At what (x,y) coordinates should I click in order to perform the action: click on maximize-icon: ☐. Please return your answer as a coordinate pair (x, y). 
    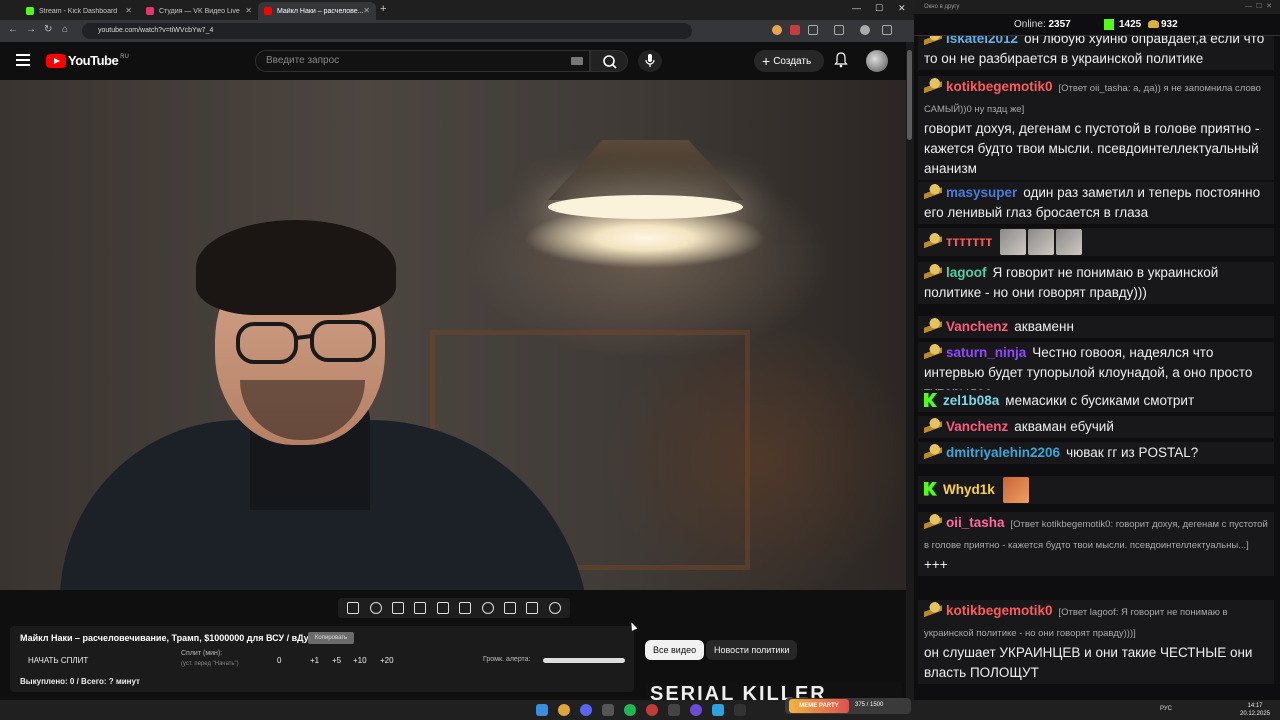
    Looking at the image, I should click on (879, 8).